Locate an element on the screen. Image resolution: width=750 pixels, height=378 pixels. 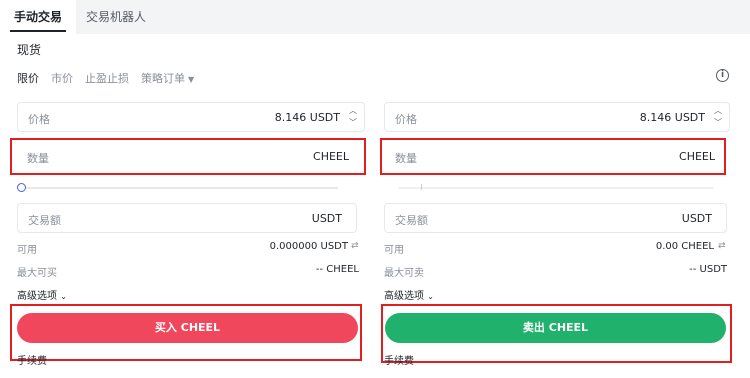
buy-total-label: 交易额 is located at coordinates (44, 220).